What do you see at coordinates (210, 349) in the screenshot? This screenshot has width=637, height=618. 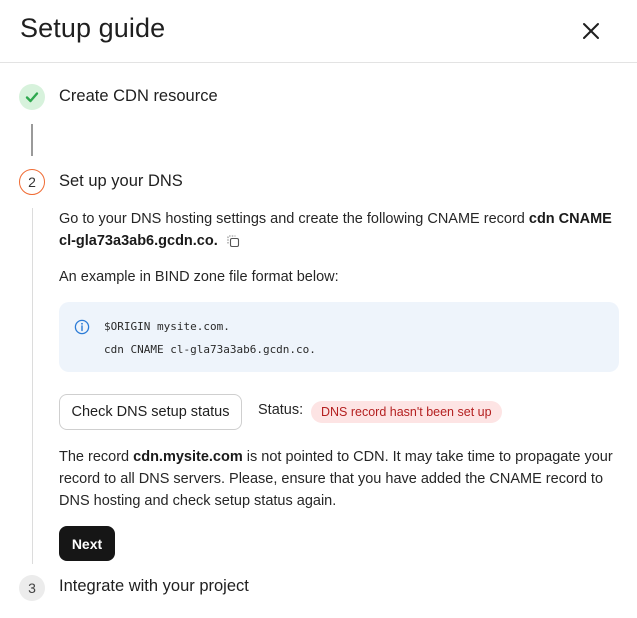 I see `code-line: cdn CNAME cl-gla73a3ab6.gcdn.co.` at bounding box center [210, 349].